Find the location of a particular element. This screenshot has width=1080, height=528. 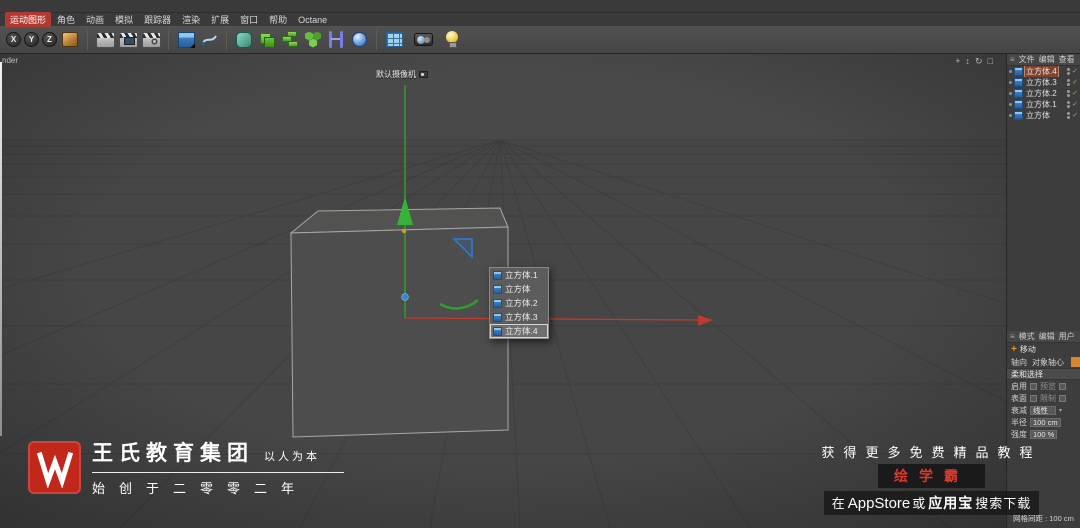

camera-button is located at coordinates (423, 40).